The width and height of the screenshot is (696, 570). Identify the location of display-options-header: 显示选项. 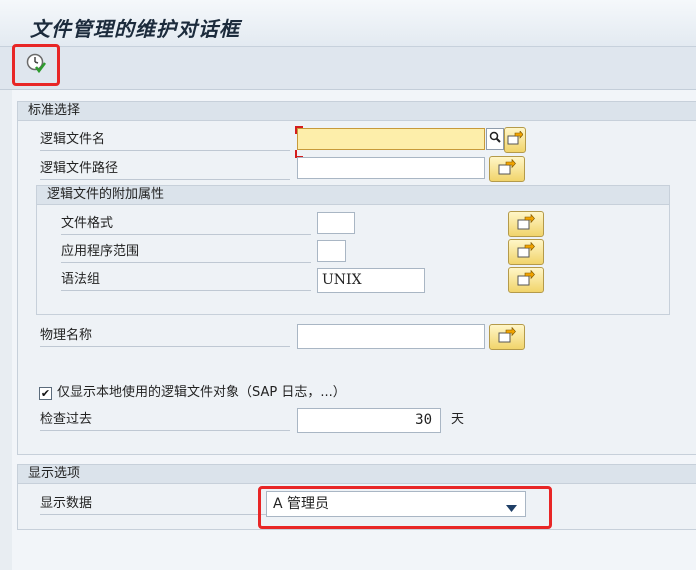
(357, 474).